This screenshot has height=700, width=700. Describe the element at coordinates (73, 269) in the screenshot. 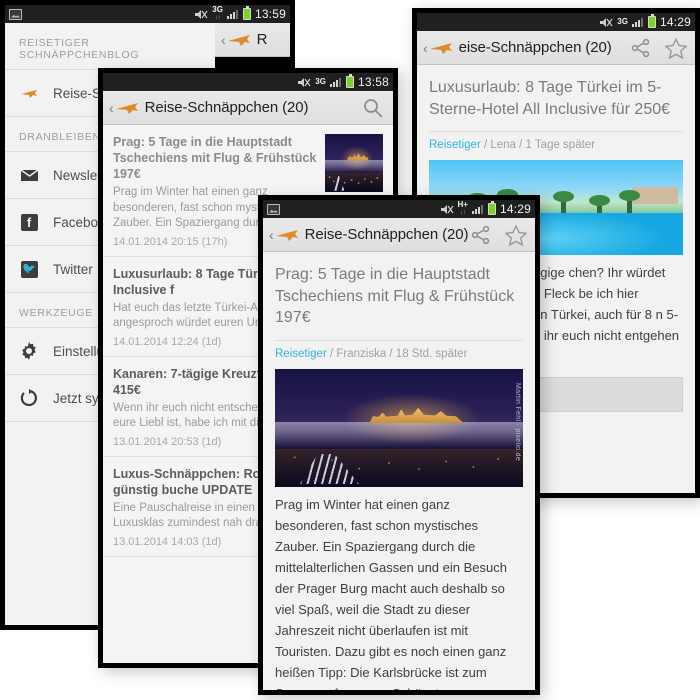

I see `drawer-item-label: Twitter` at that location.